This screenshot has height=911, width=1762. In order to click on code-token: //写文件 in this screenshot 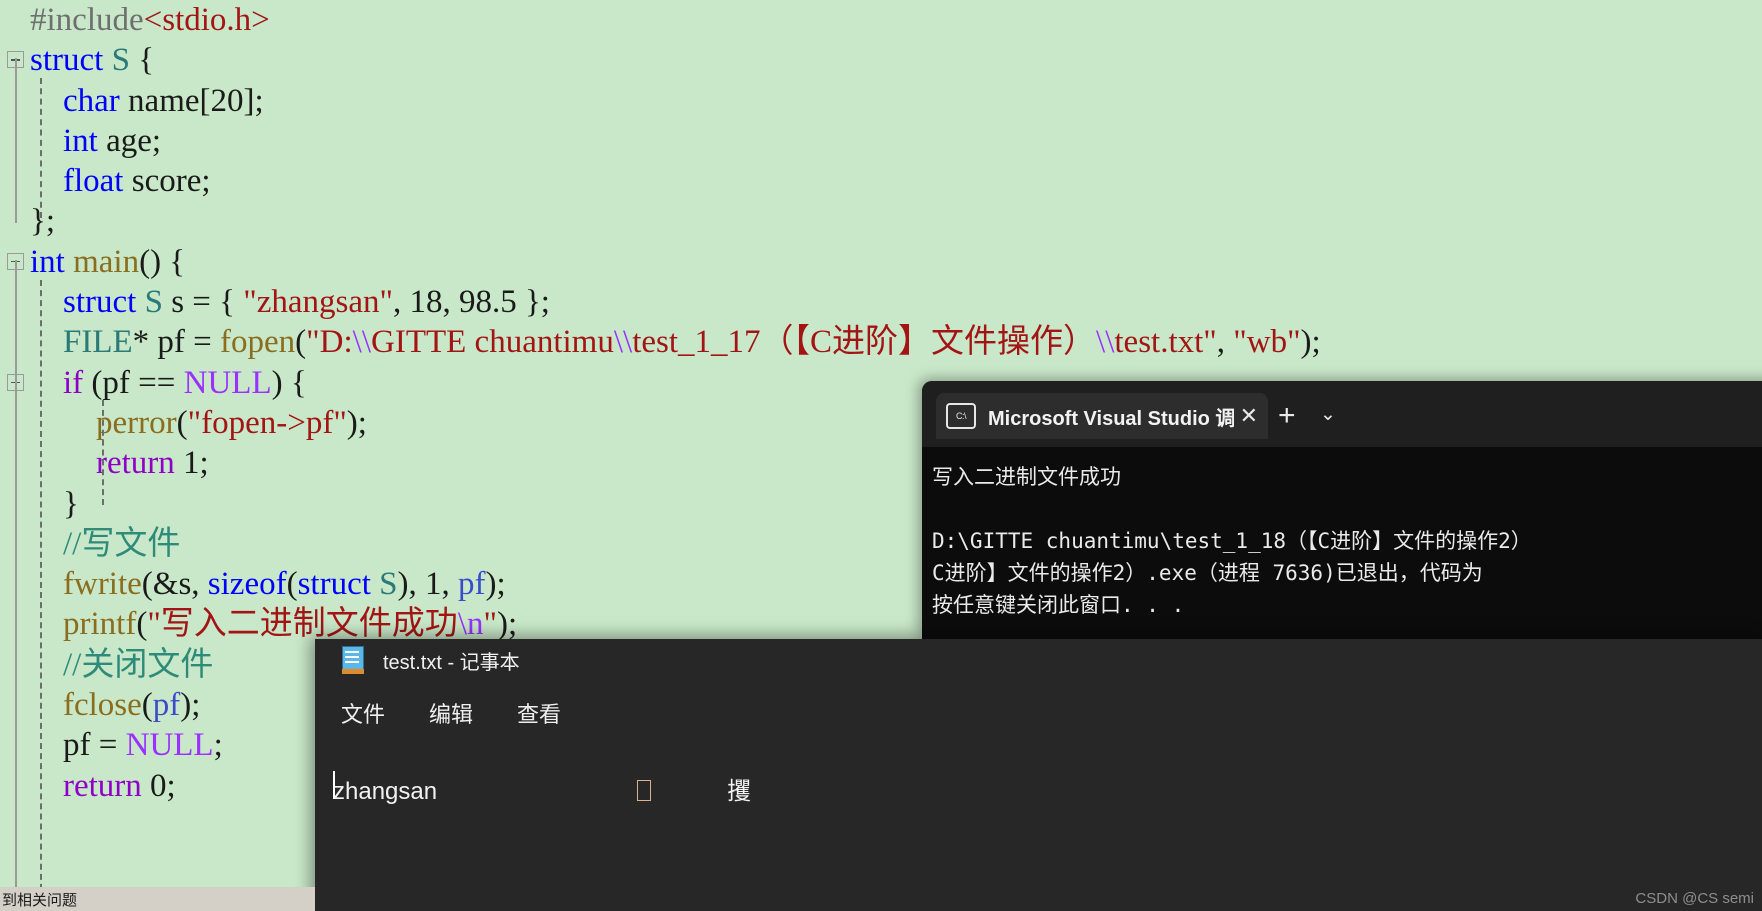, I will do `click(105, 543)`.